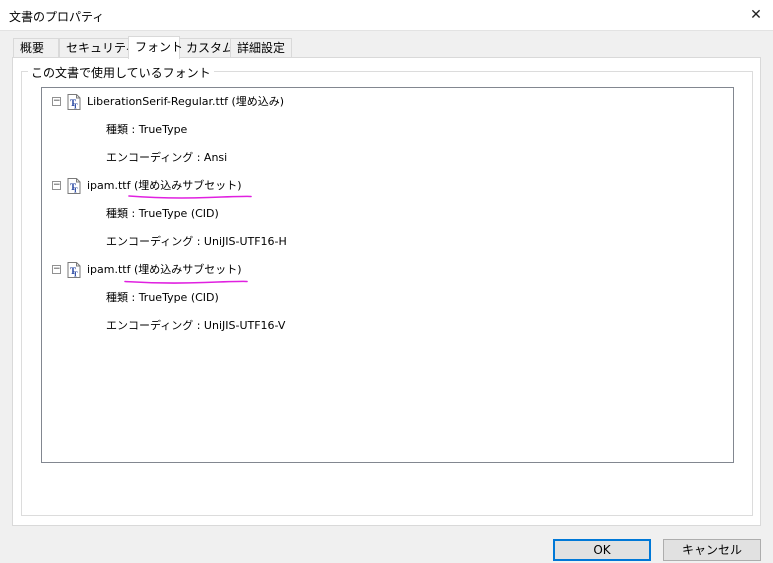 The width and height of the screenshot is (773, 563). I want to click on window-title: 文書のプロパティ, so click(57, 17).